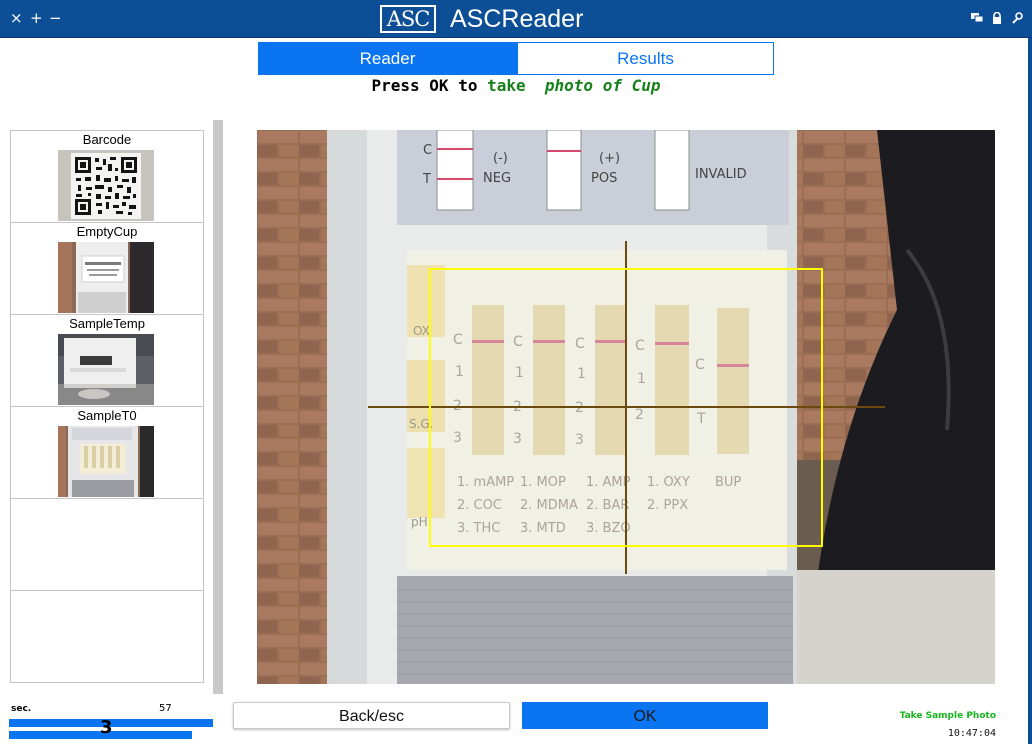  What do you see at coordinates (21, 709) in the screenshot?
I see `seconds-label: sec.` at bounding box center [21, 709].